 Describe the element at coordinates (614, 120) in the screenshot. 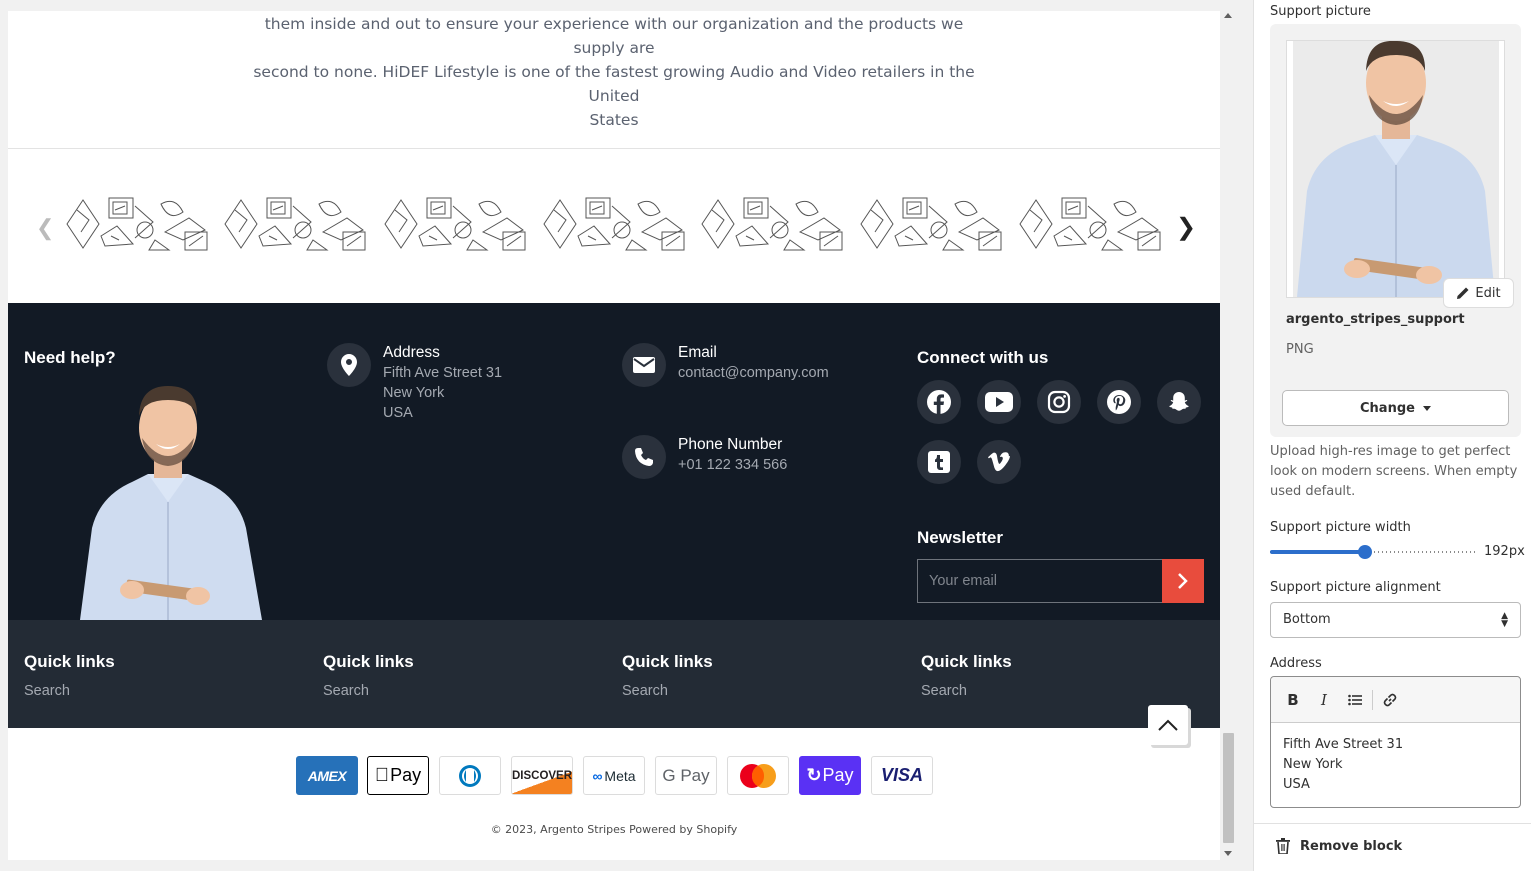

I see `about-text-line: States` at that location.